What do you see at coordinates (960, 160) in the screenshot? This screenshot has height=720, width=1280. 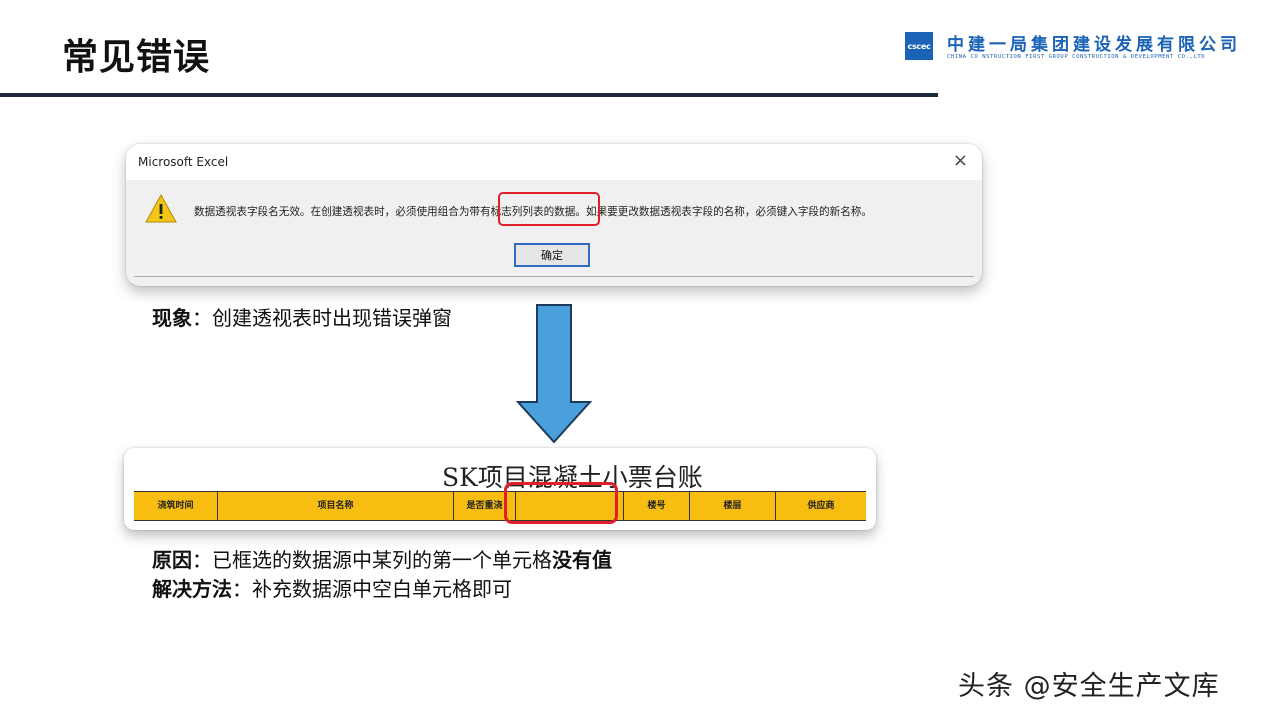 I see `close-icon: ×` at bounding box center [960, 160].